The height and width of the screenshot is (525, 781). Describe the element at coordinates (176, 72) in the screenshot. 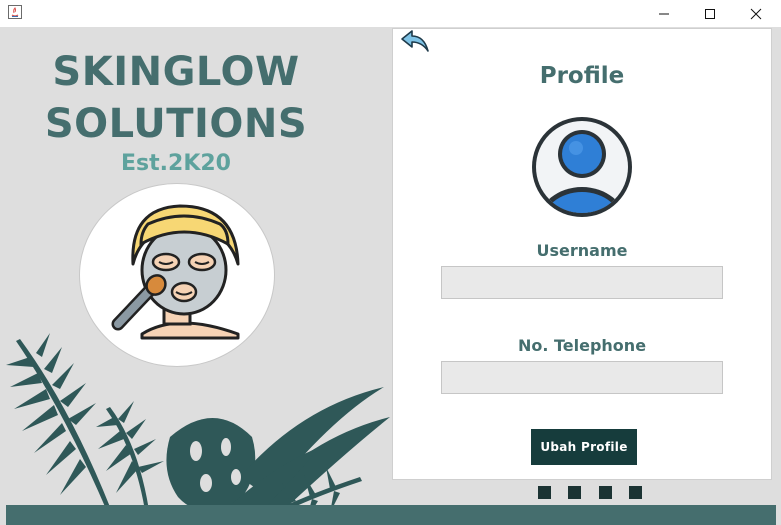

I see `brand-title-line-1: SKINGLOW` at that location.